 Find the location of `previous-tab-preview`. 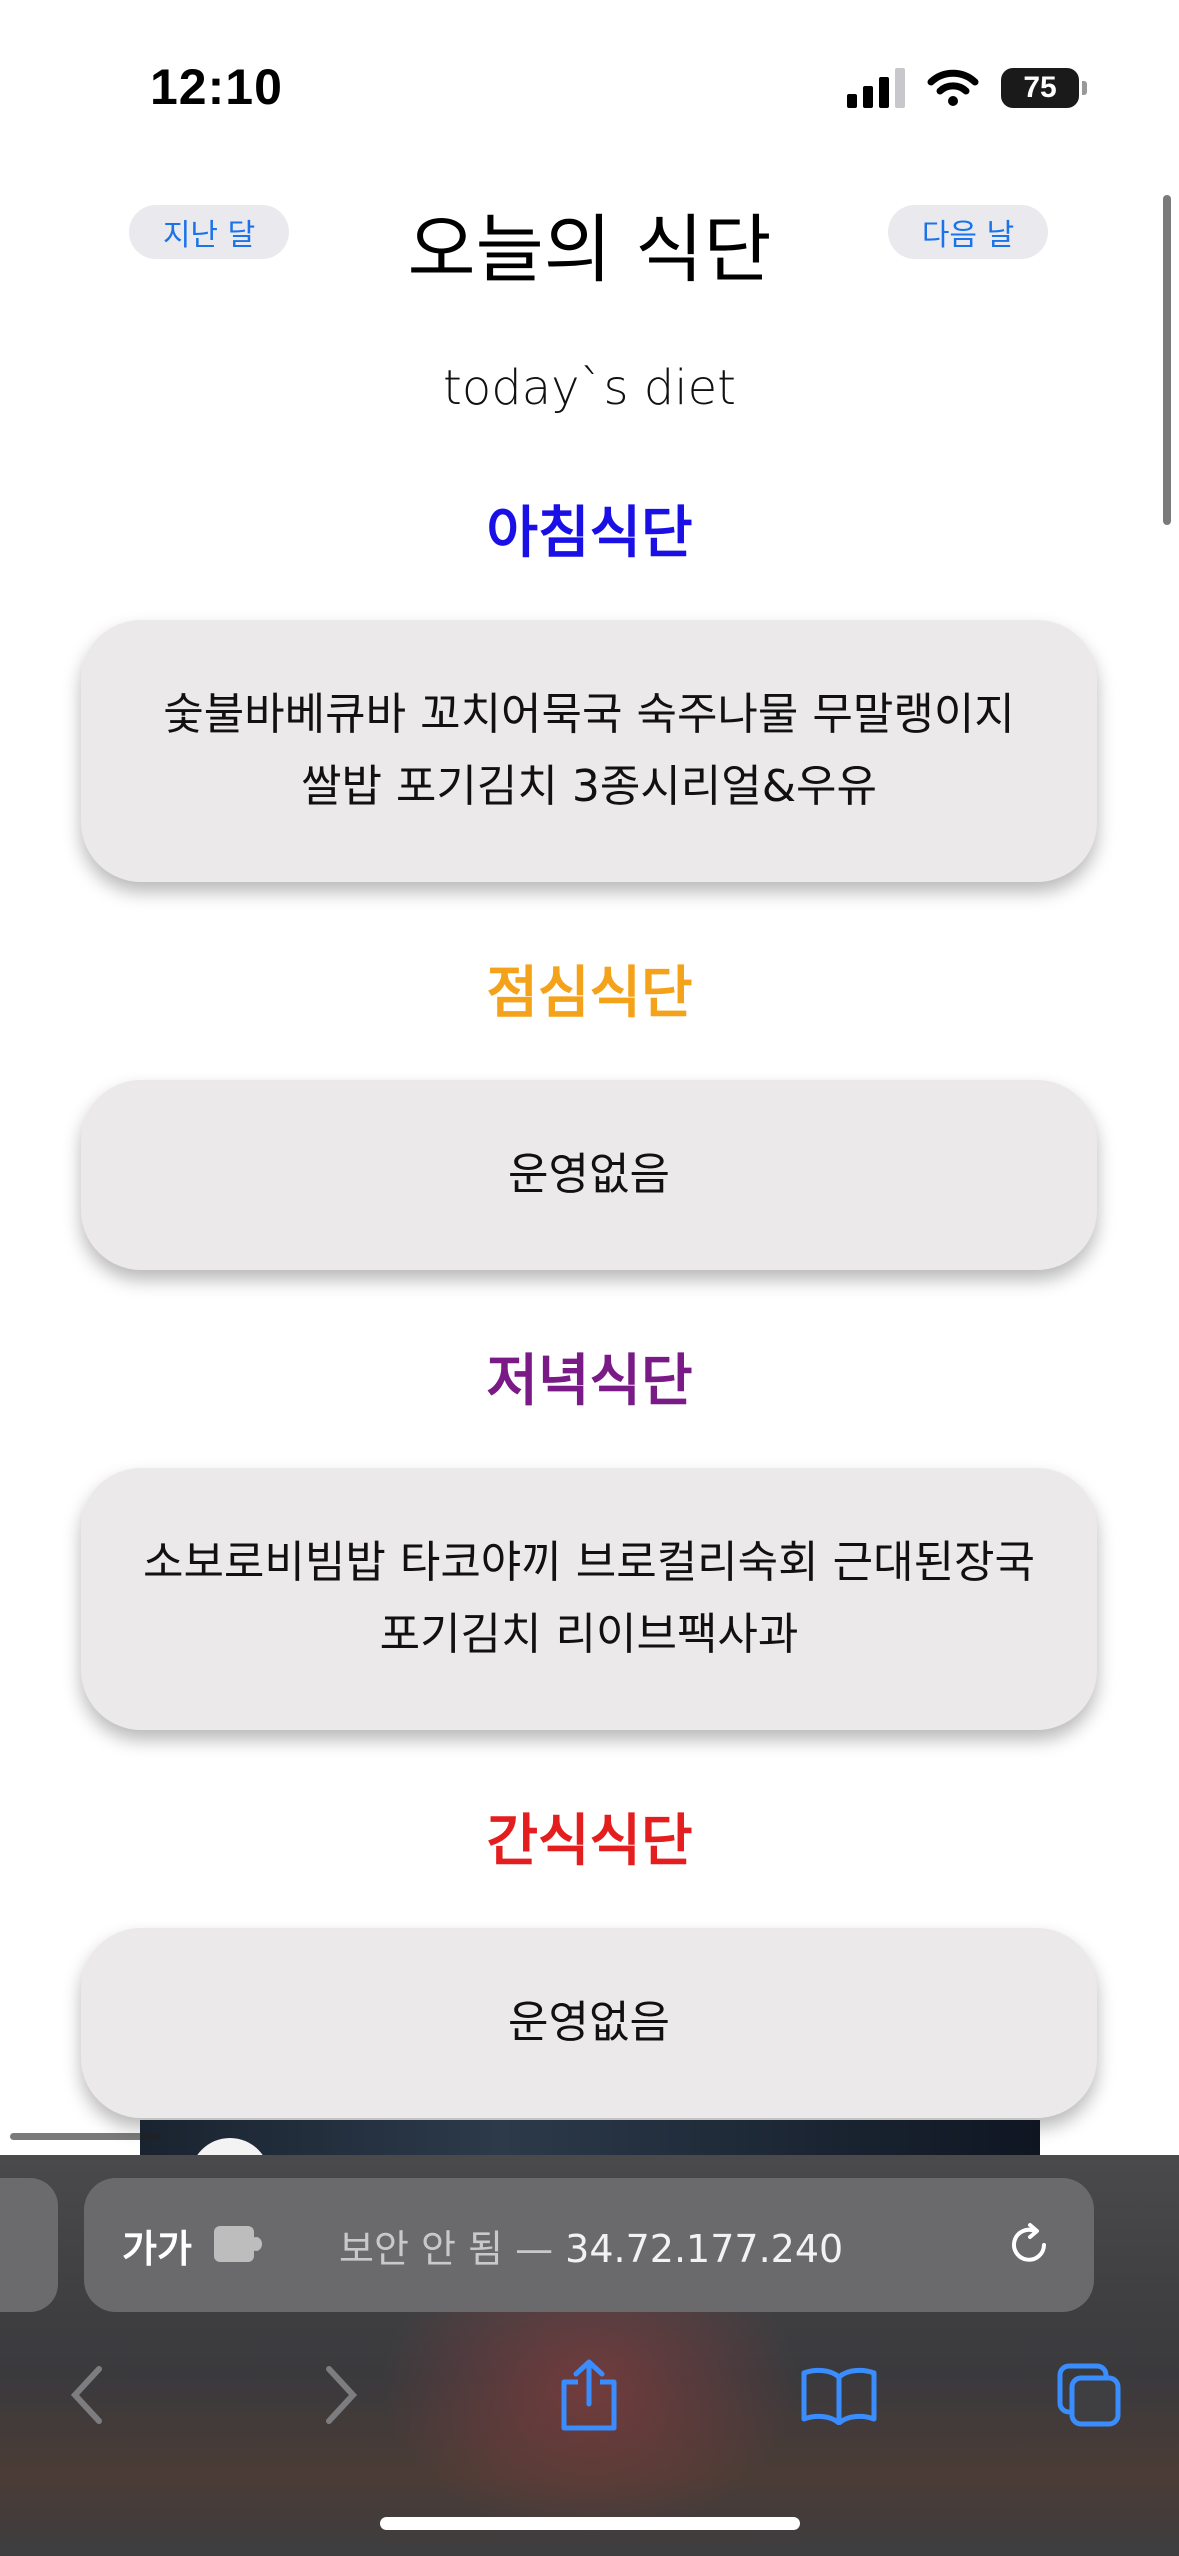

previous-tab-preview is located at coordinates (29, 2245).